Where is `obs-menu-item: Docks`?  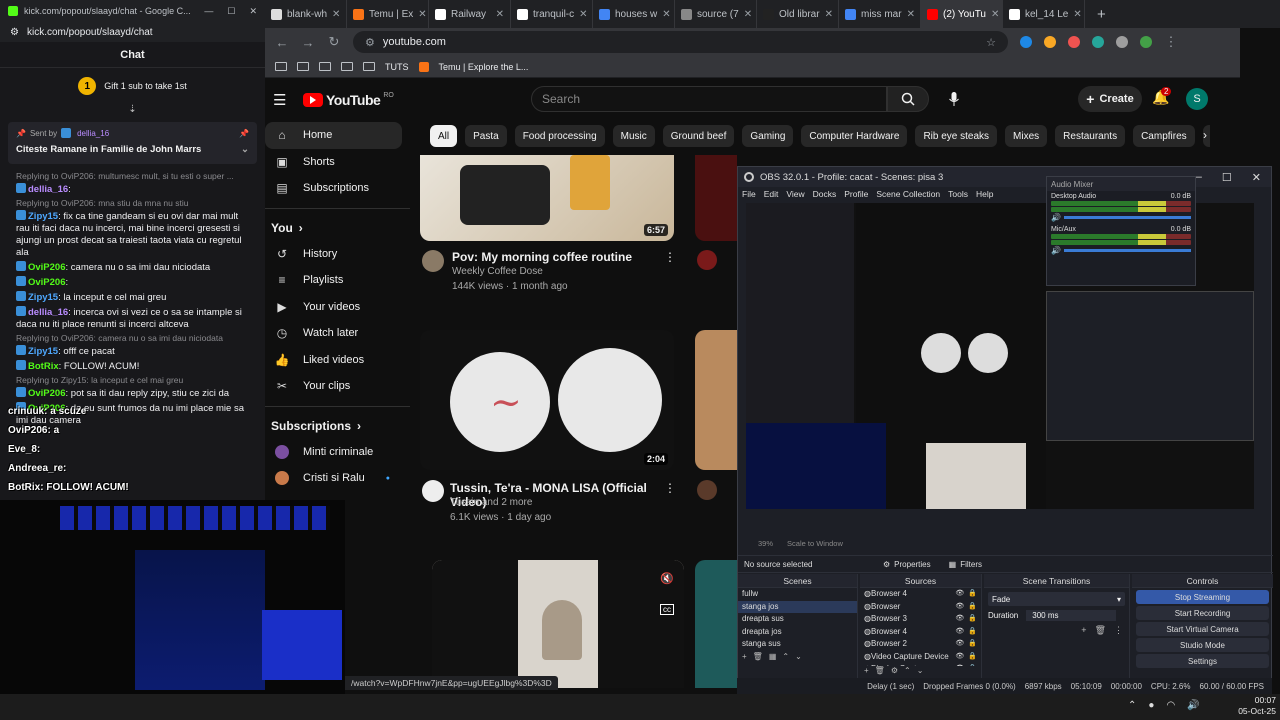
obs-menu-item: Docks is located at coordinates (825, 194).